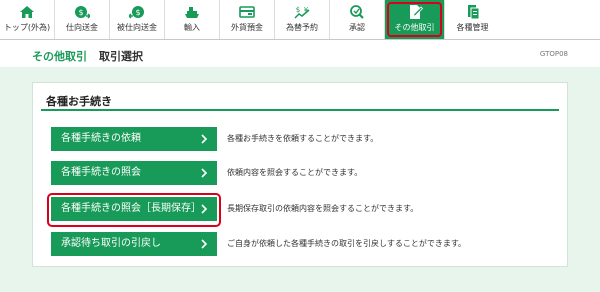 The width and height of the screenshot is (600, 292). Describe the element at coordinates (134, 210) in the screenshot. I see `highlight-annotation` at that location.